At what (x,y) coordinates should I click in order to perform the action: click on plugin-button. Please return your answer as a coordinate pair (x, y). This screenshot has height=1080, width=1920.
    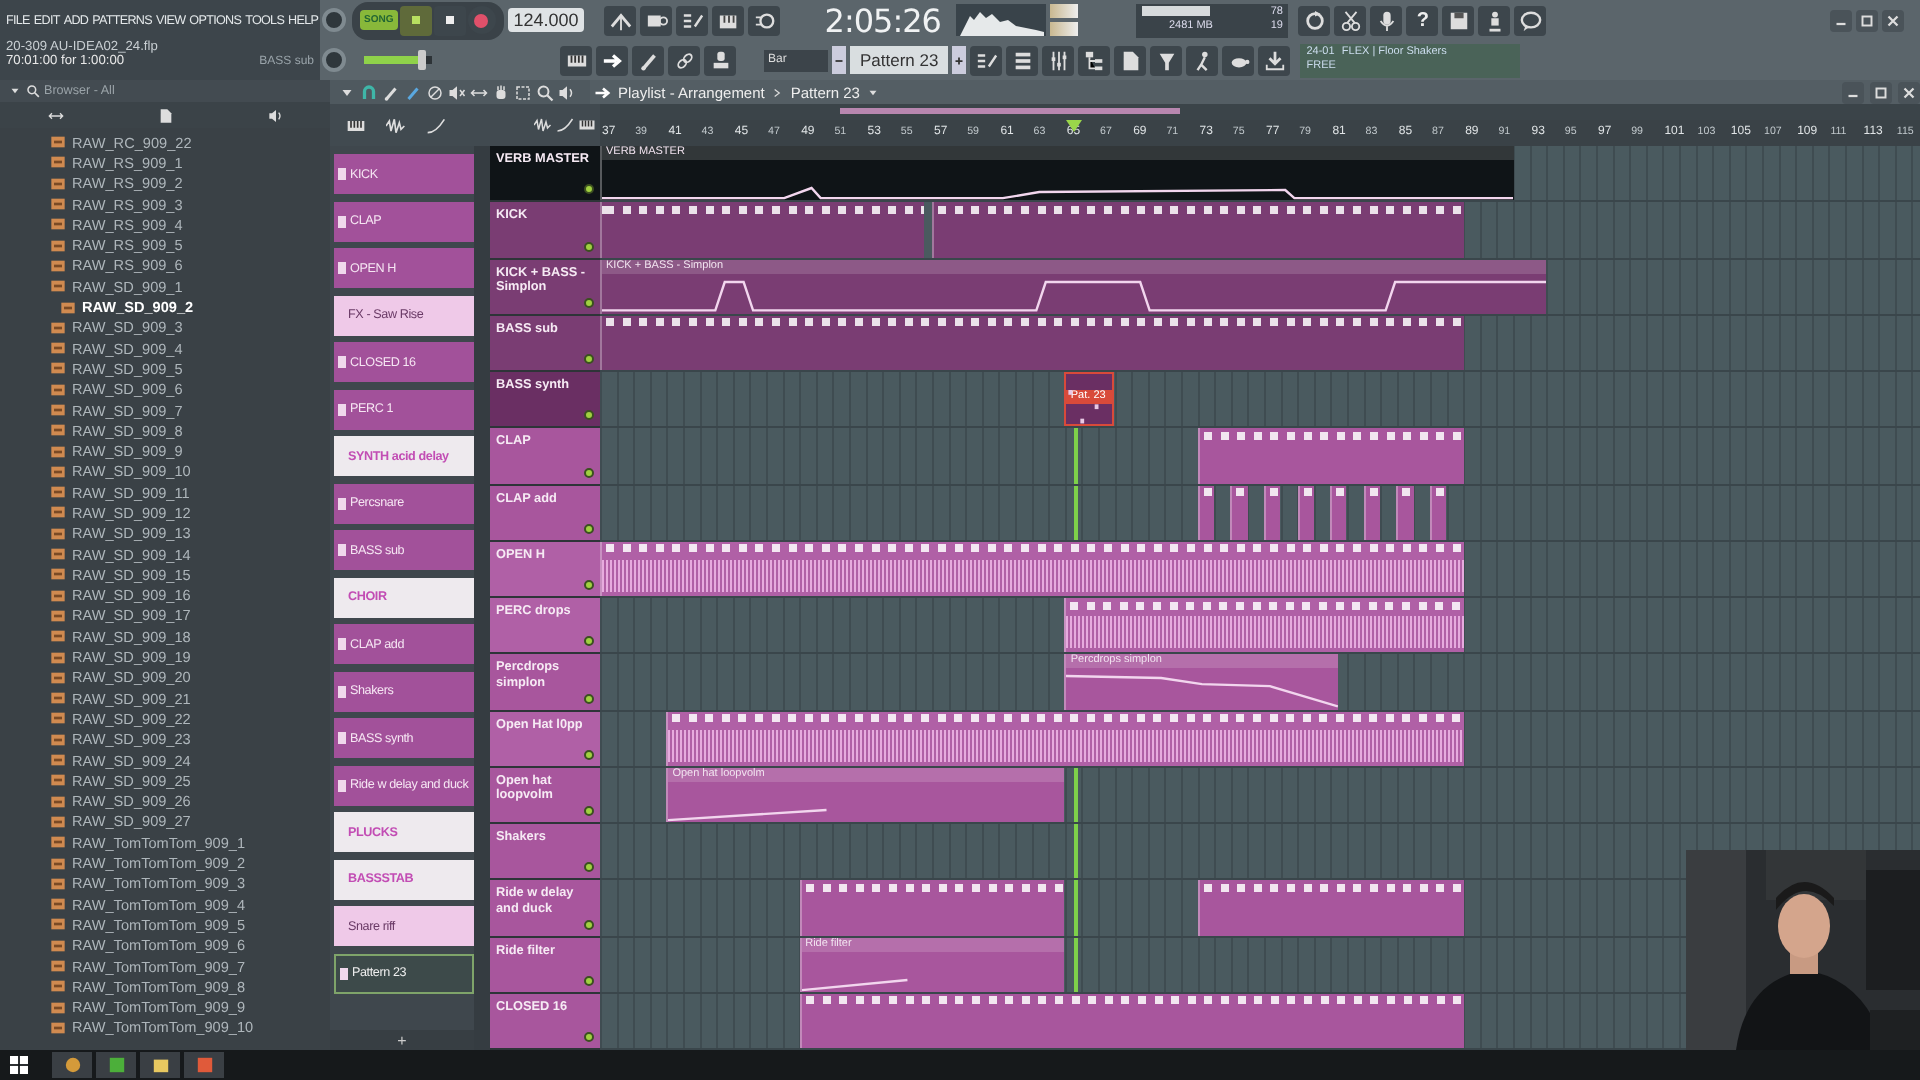
    Looking at the image, I should click on (1166, 60).